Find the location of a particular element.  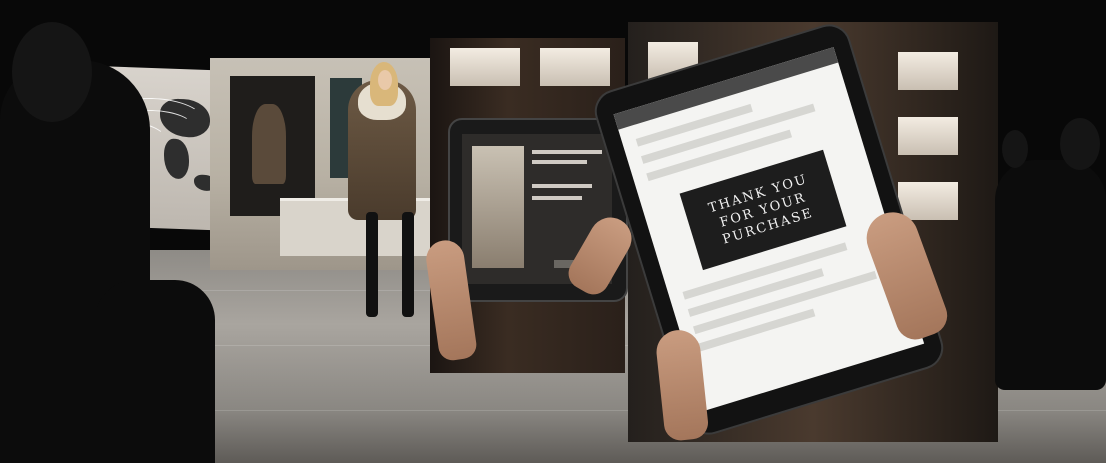

model-face is located at coordinates (385, 80).